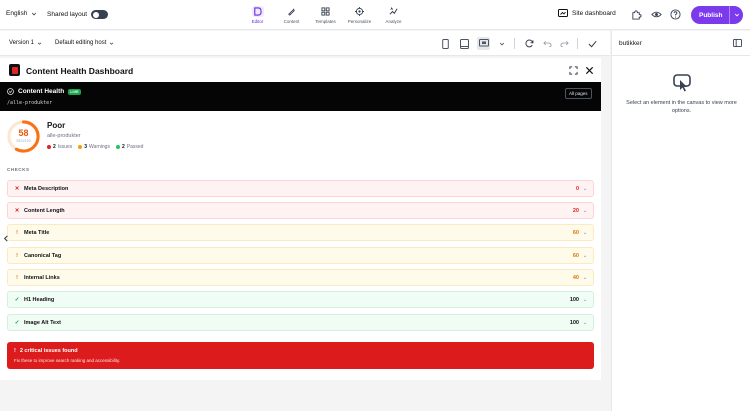 This screenshot has height=411, width=750. Describe the element at coordinates (636, 14) in the screenshot. I see `puzzle-icon` at that location.